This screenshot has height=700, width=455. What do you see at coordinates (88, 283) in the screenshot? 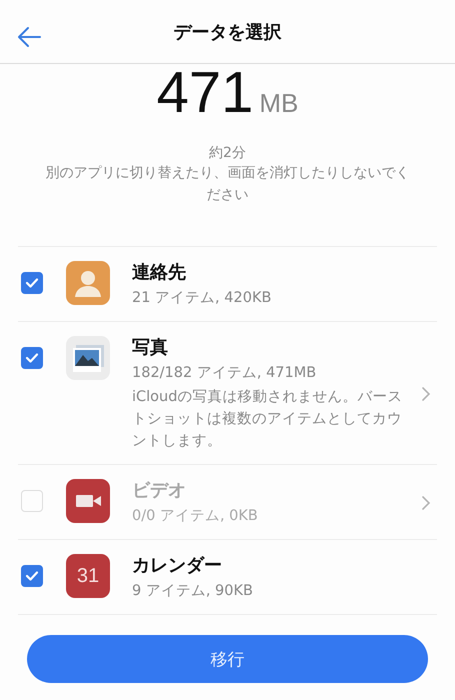
I see `contacts-app-icon` at bounding box center [88, 283].